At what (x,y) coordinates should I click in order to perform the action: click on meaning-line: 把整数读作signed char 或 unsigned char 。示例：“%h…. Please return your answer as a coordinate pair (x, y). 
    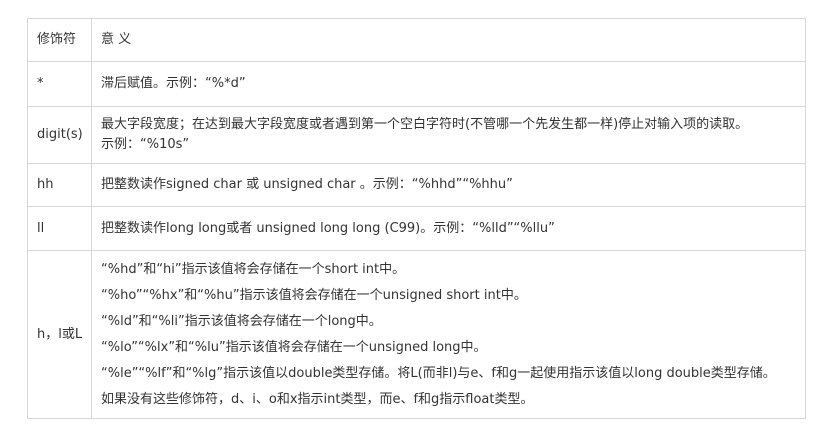
    Looking at the image, I should click on (307, 184).